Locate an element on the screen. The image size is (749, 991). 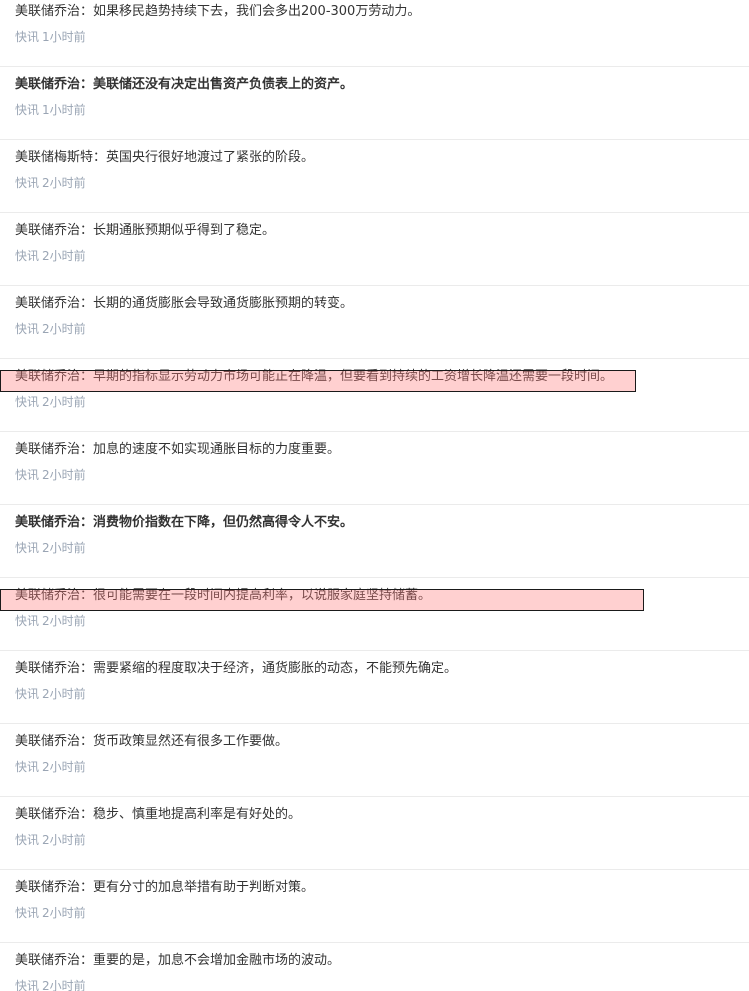
news-headline: 美联储乔治：美联储还没有决定出售资产负债表上的资产。 is located at coordinates (382, 85).